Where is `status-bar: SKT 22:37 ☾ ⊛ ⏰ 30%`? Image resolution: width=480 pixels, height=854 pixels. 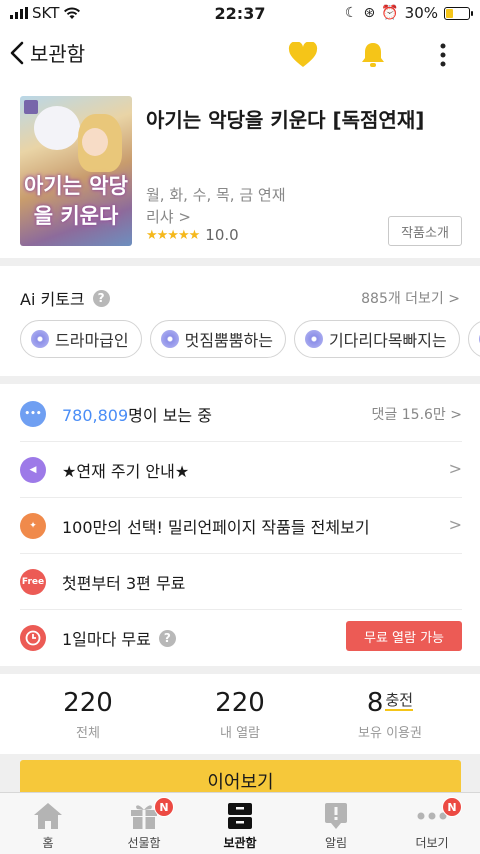
status-bar: SKT 22:37 ☾ ⊛ ⏰ 30% is located at coordinates (240, 14).